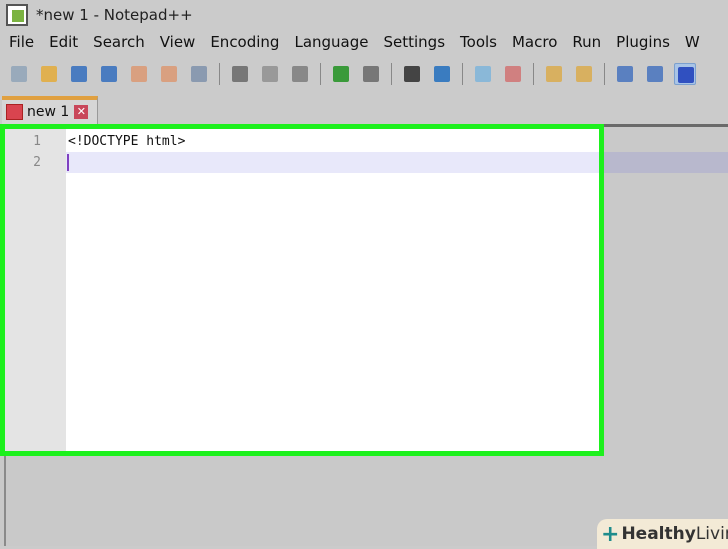  Describe the element at coordinates (37, 141) in the screenshot. I see `line-number: 1` at that location.